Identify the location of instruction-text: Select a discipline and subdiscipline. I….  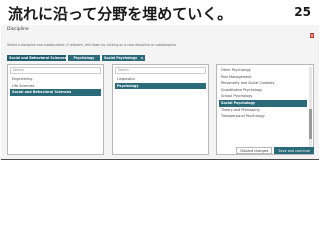
(92, 45).